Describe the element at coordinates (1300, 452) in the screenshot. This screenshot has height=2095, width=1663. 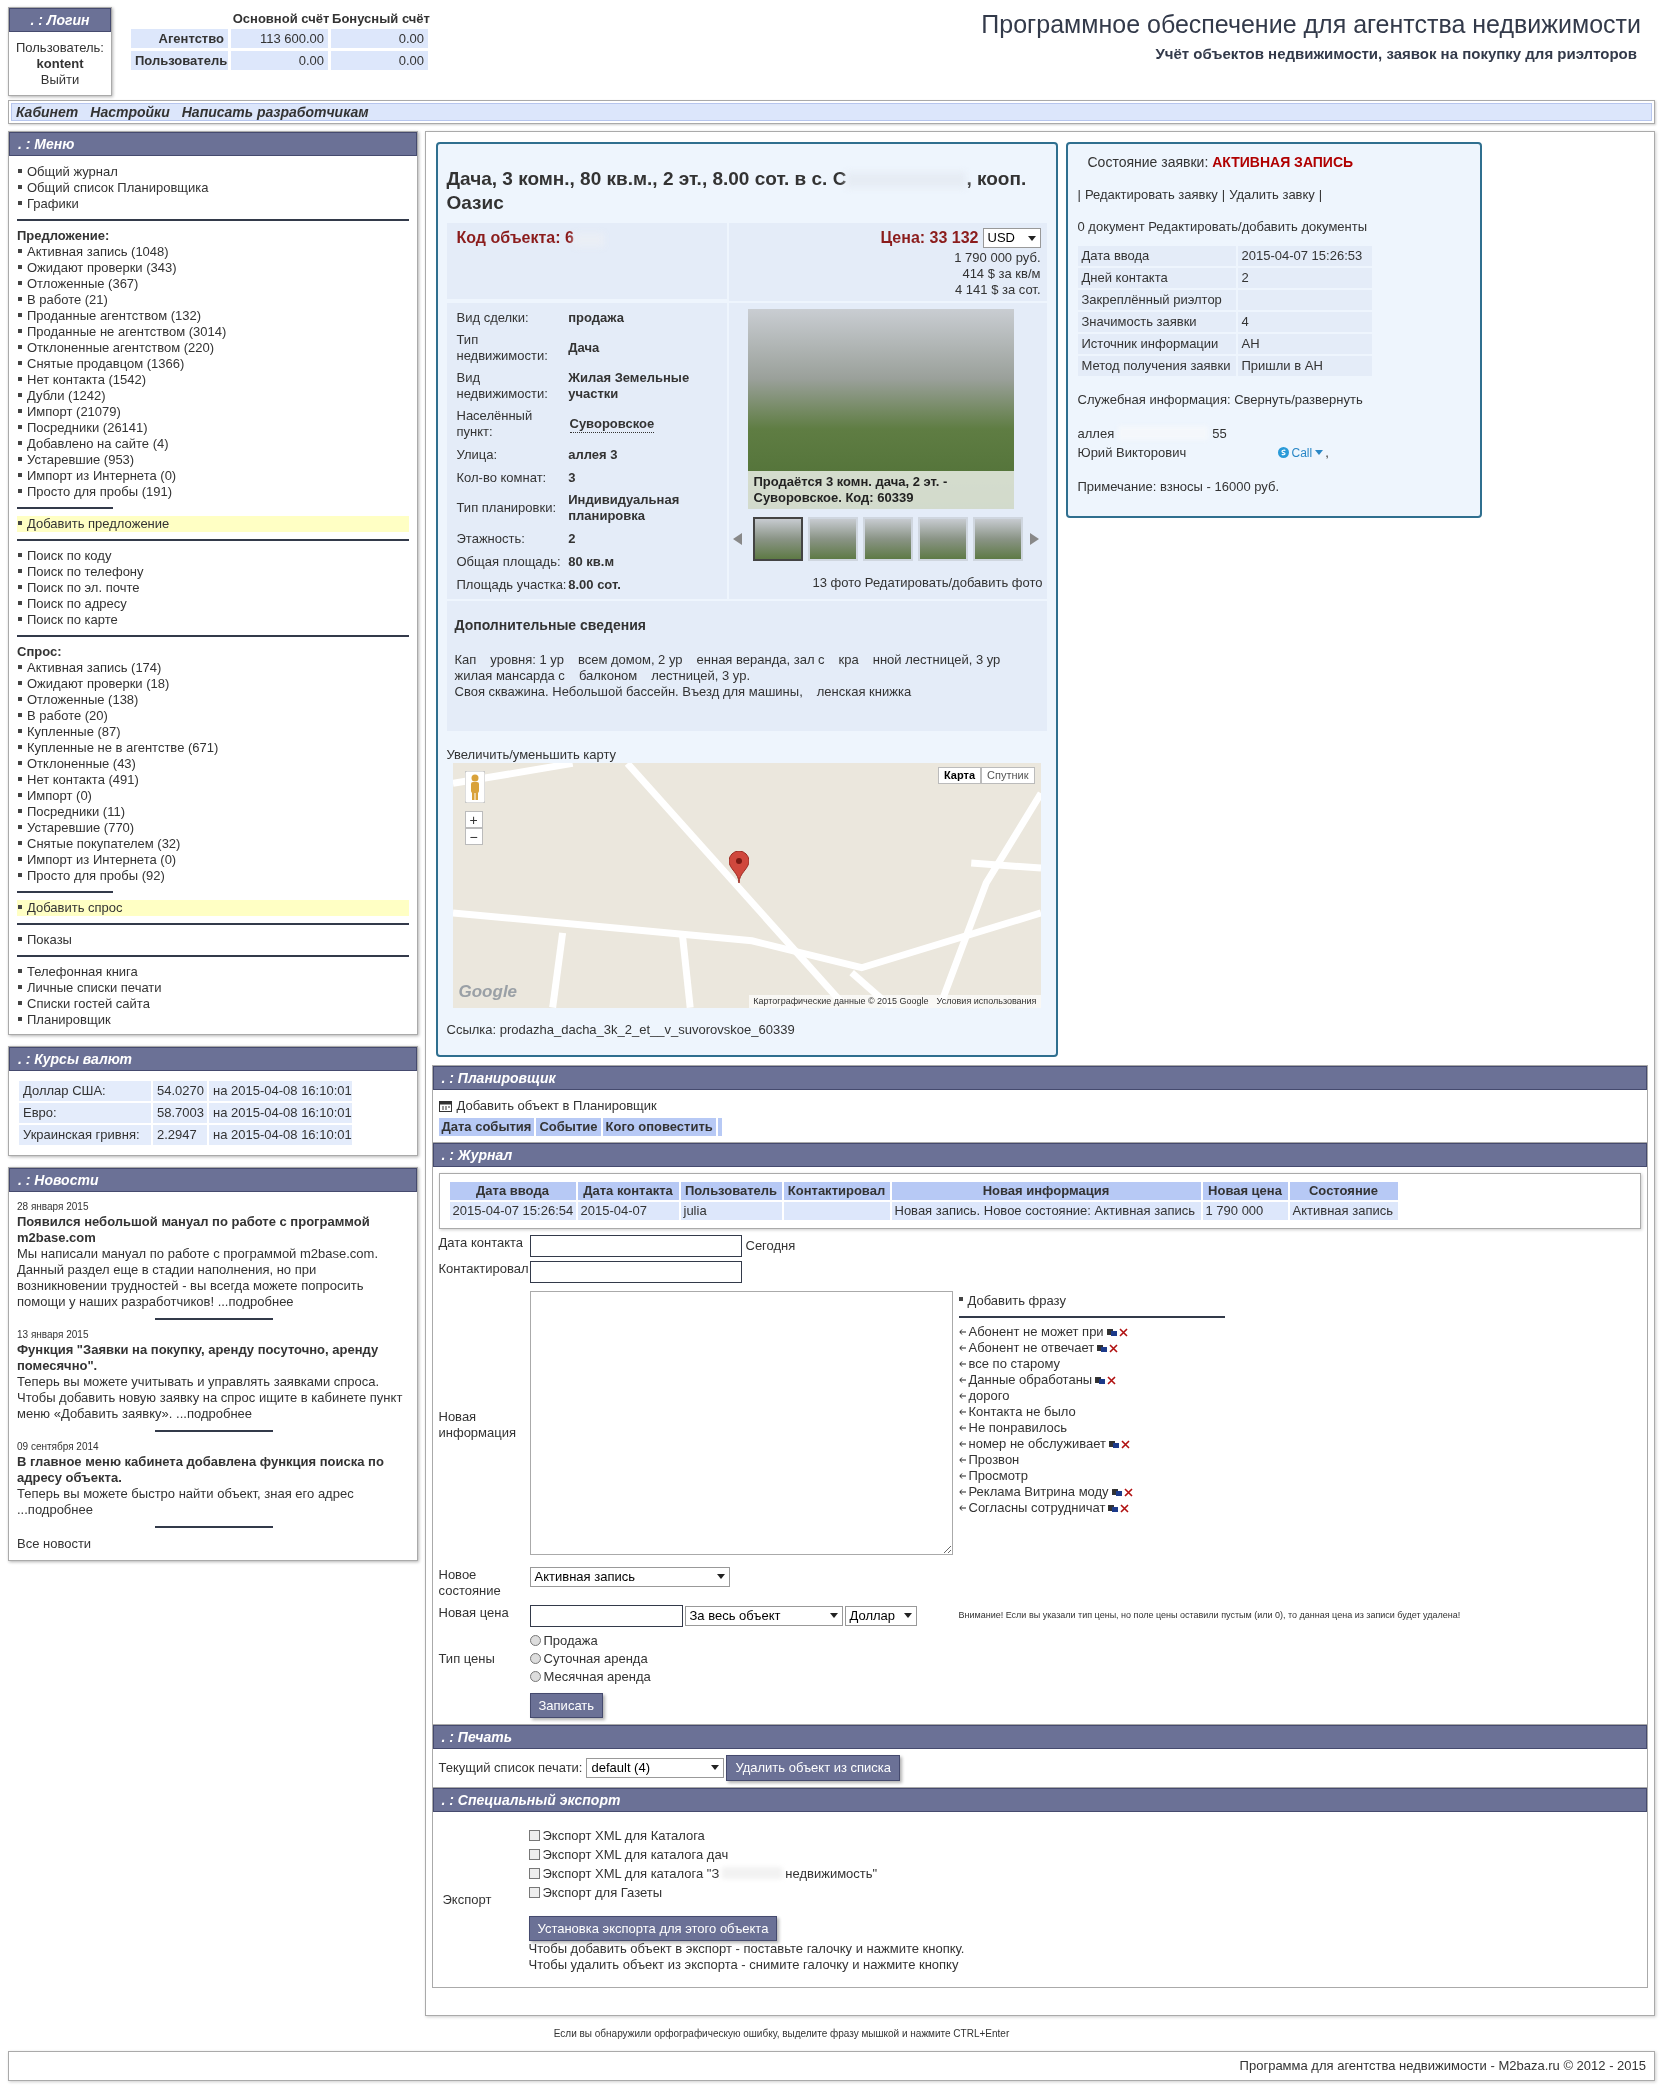
I see `call-link: Call` at that location.